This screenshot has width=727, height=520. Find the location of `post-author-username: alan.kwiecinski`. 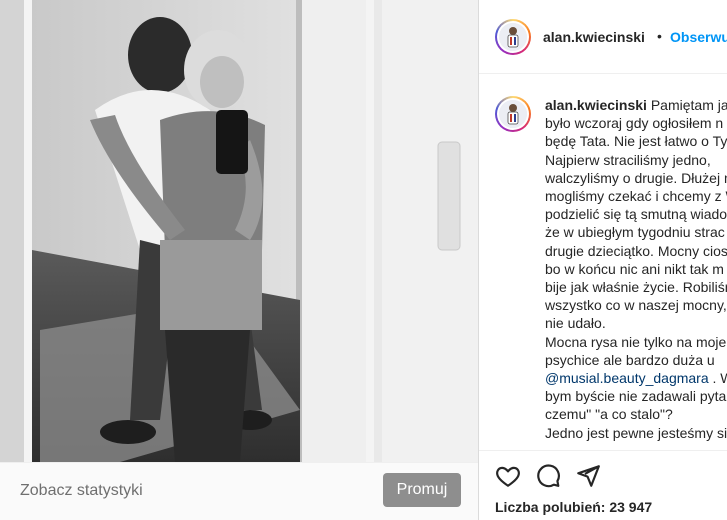

post-author-username: alan.kwiecinski is located at coordinates (594, 37).